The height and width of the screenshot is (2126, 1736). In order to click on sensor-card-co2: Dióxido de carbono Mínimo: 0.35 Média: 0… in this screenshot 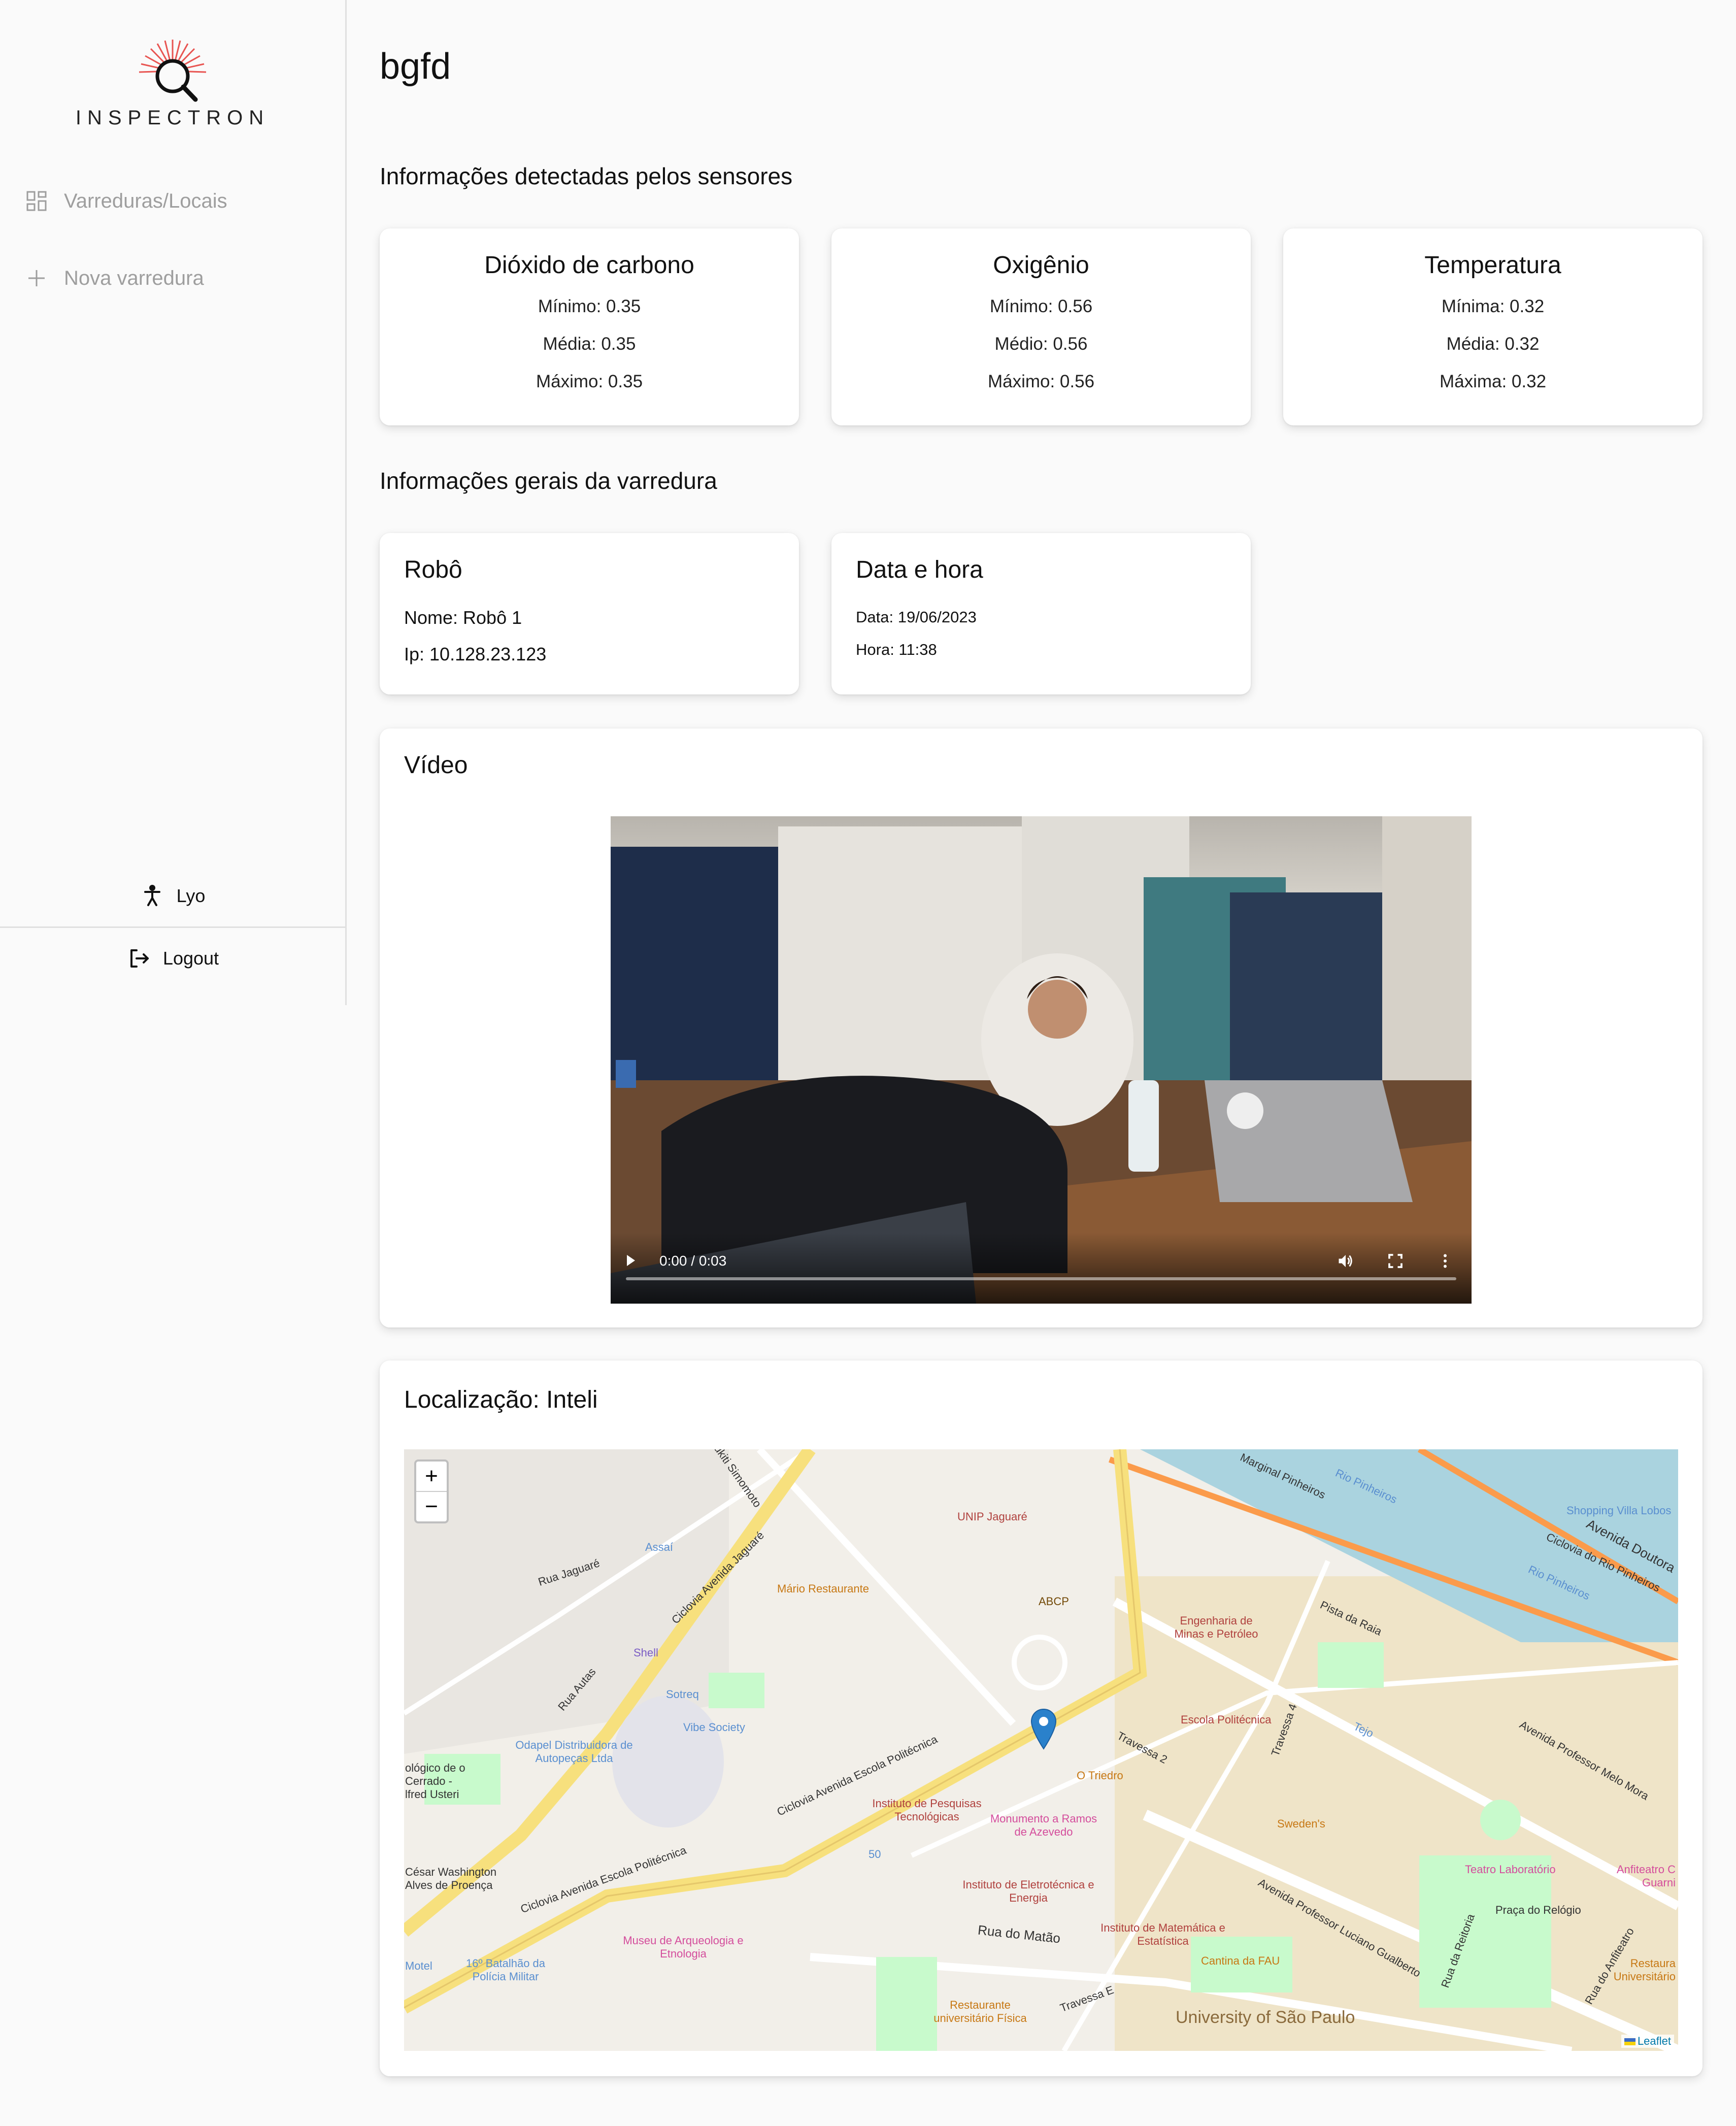, I will do `click(589, 326)`.